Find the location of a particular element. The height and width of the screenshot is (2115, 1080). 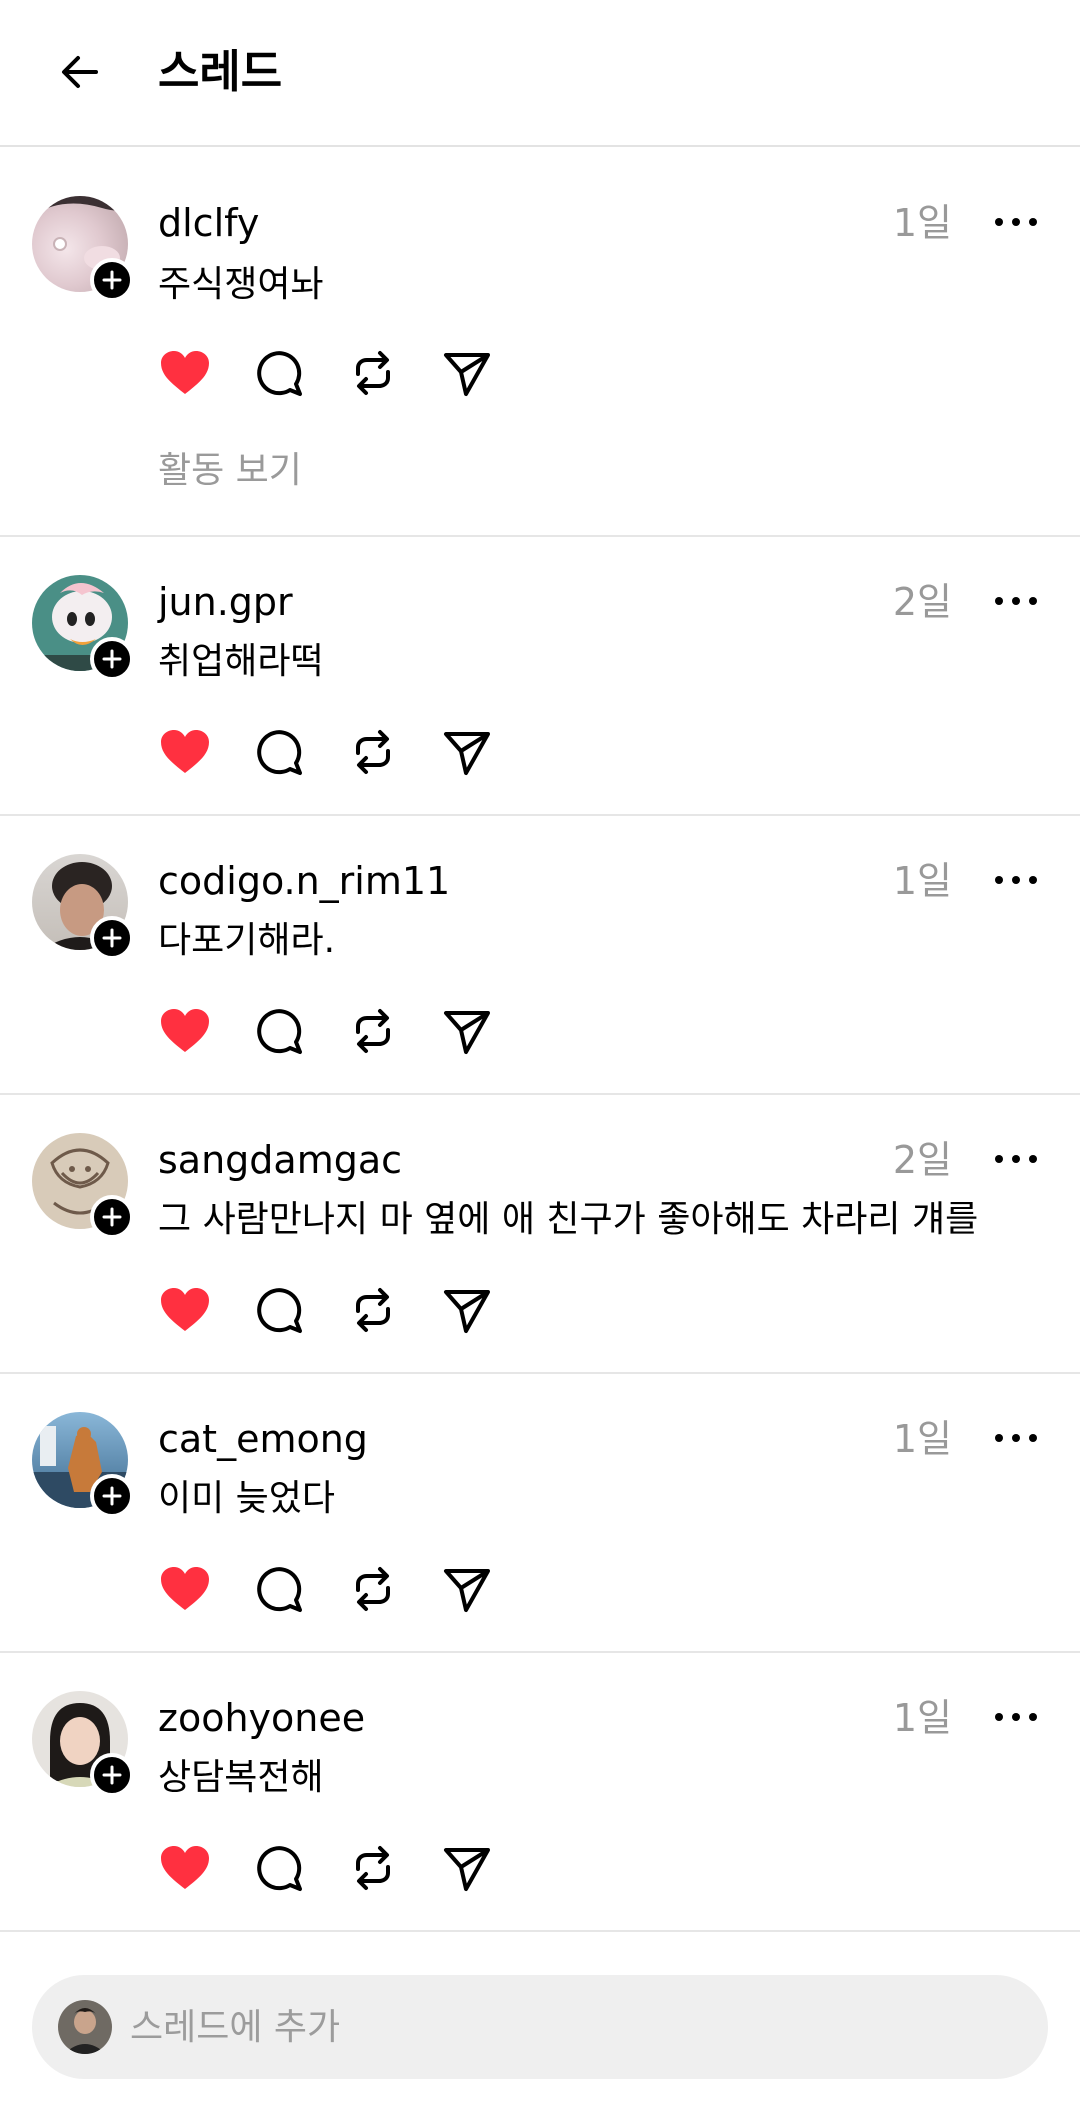

post-text: 이미 늦었다 is located at coordinates (247, 1498).